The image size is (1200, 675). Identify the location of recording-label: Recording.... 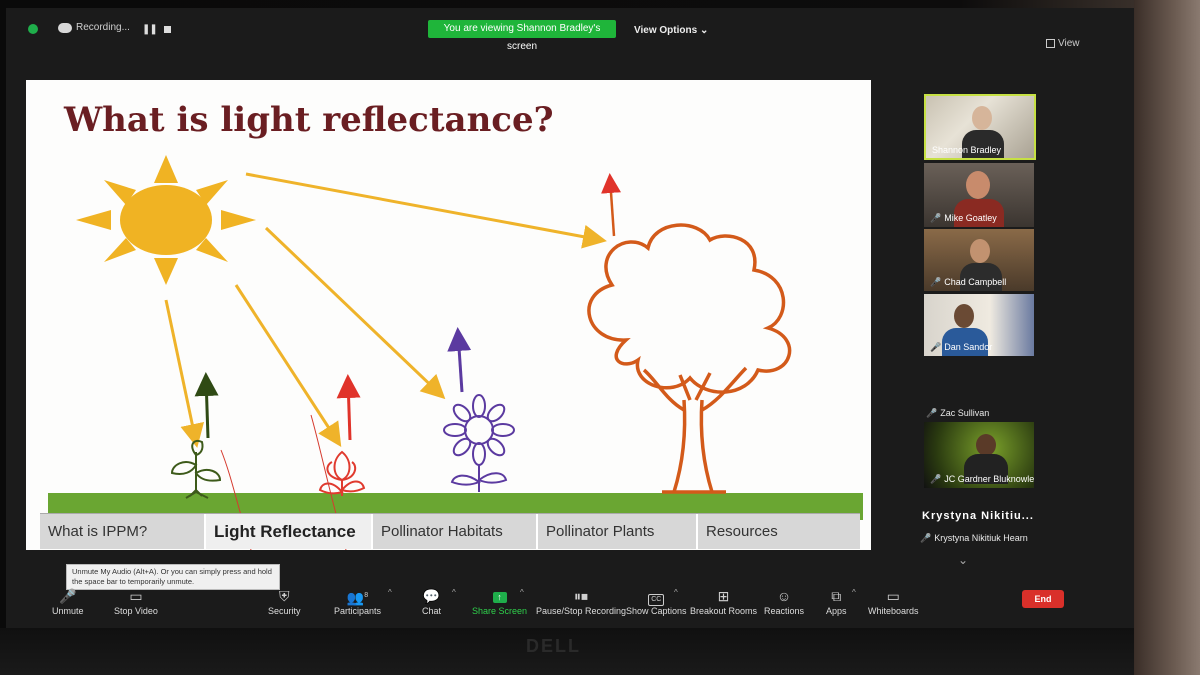
(103, 27).